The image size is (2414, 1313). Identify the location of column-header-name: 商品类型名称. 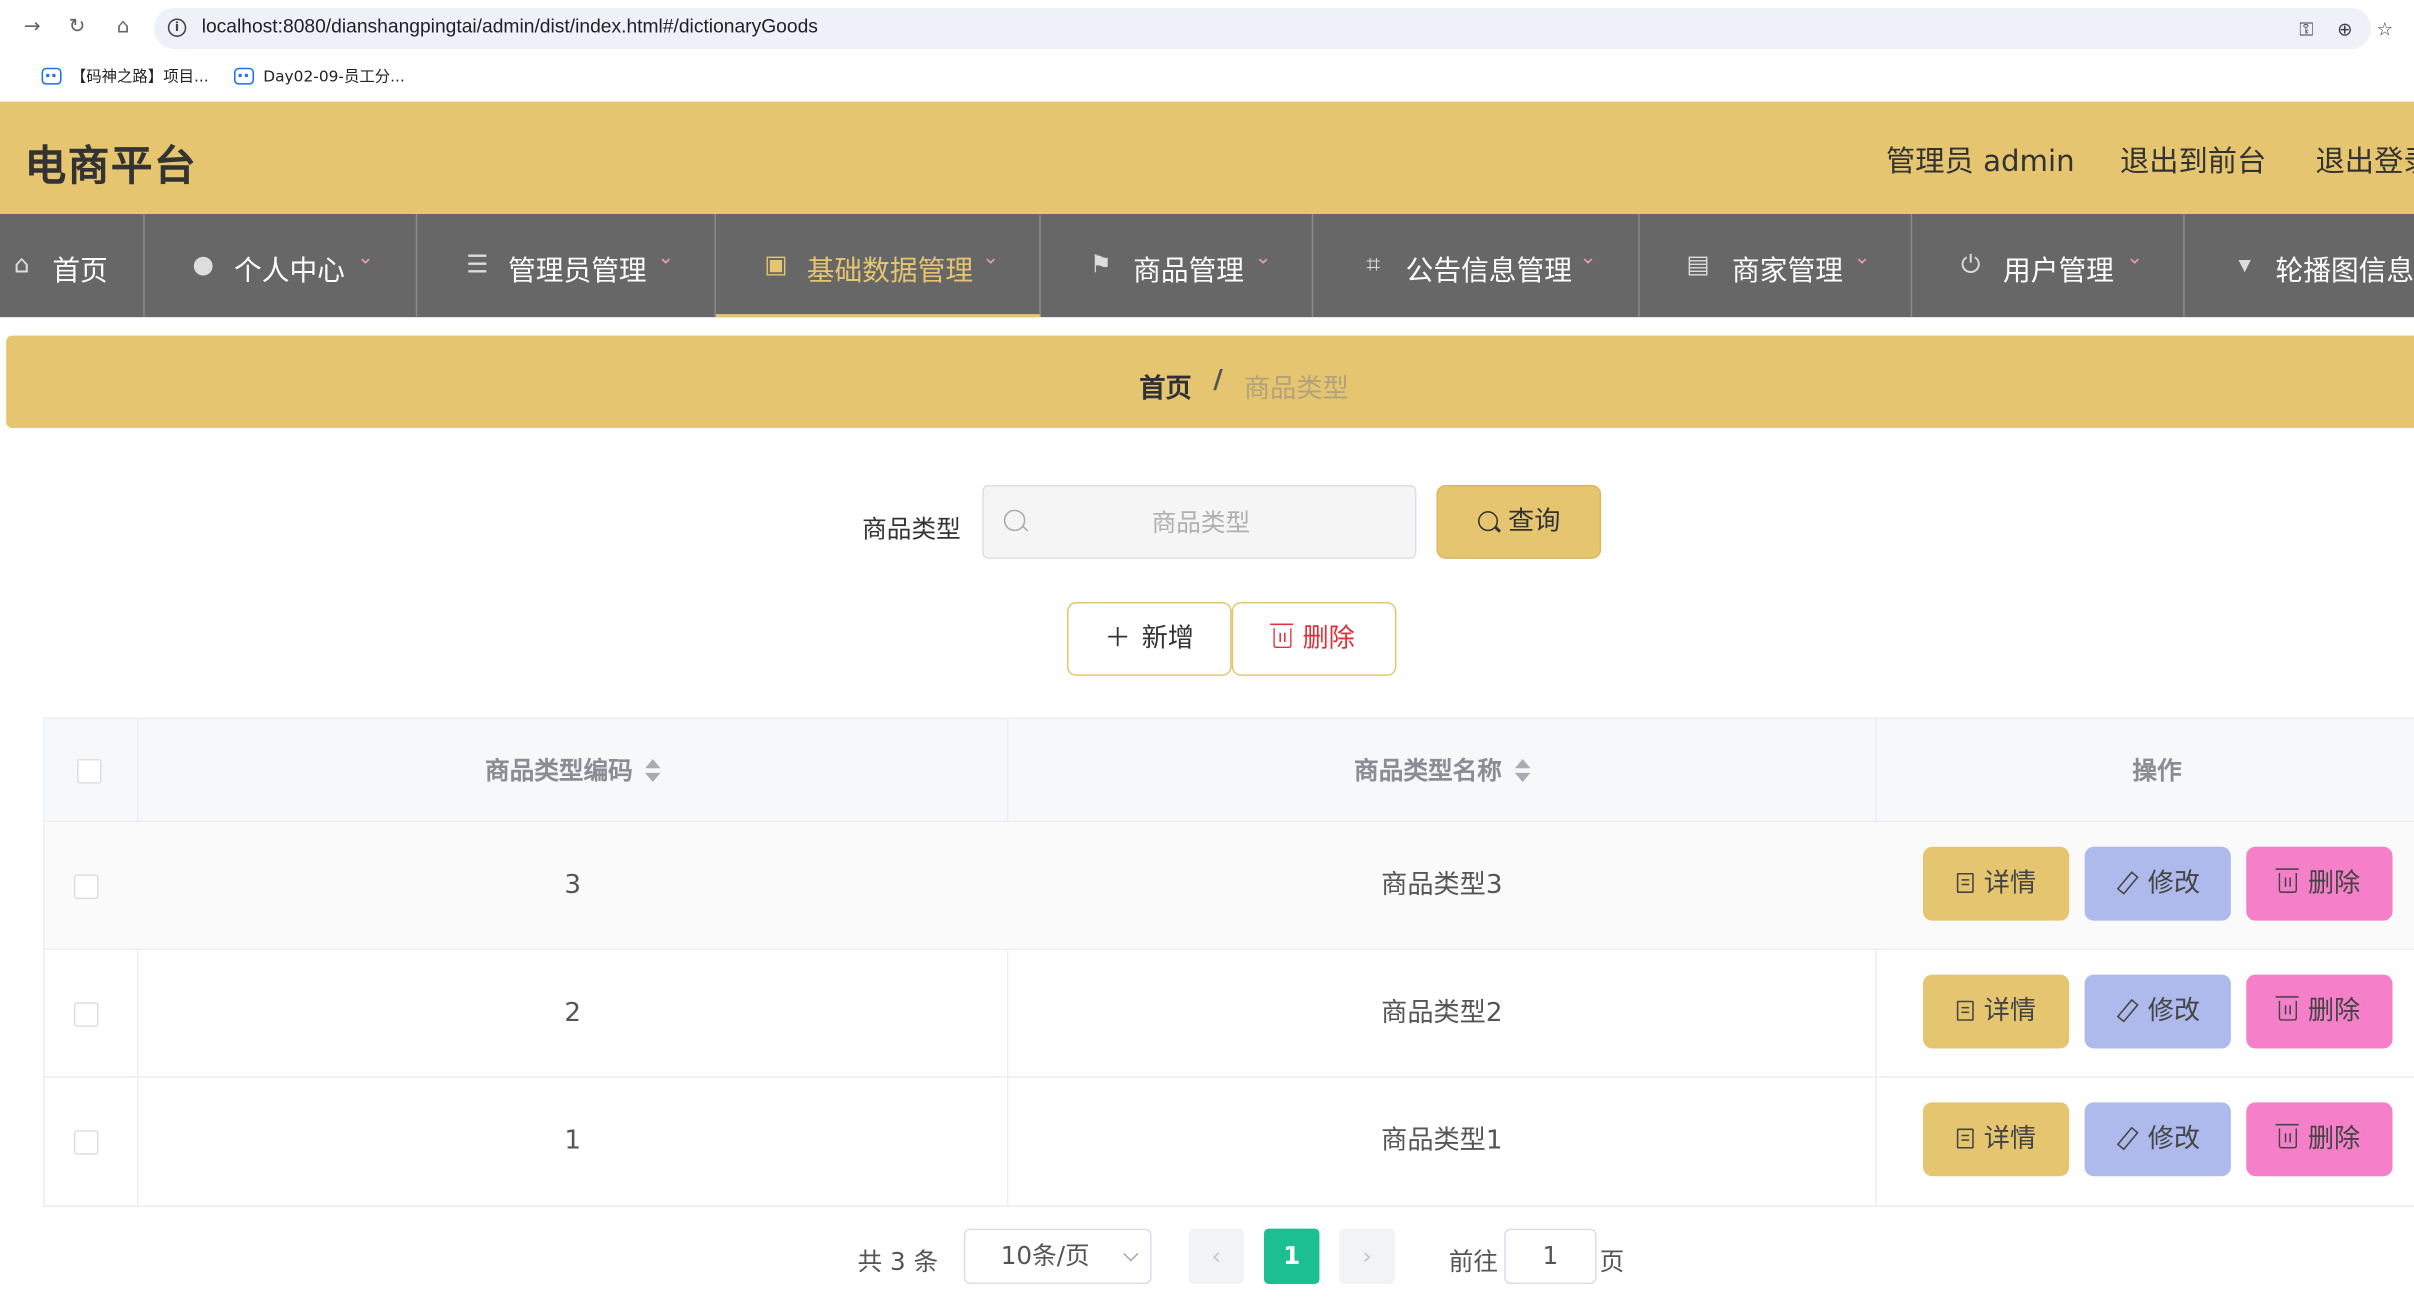
(1441, 770).